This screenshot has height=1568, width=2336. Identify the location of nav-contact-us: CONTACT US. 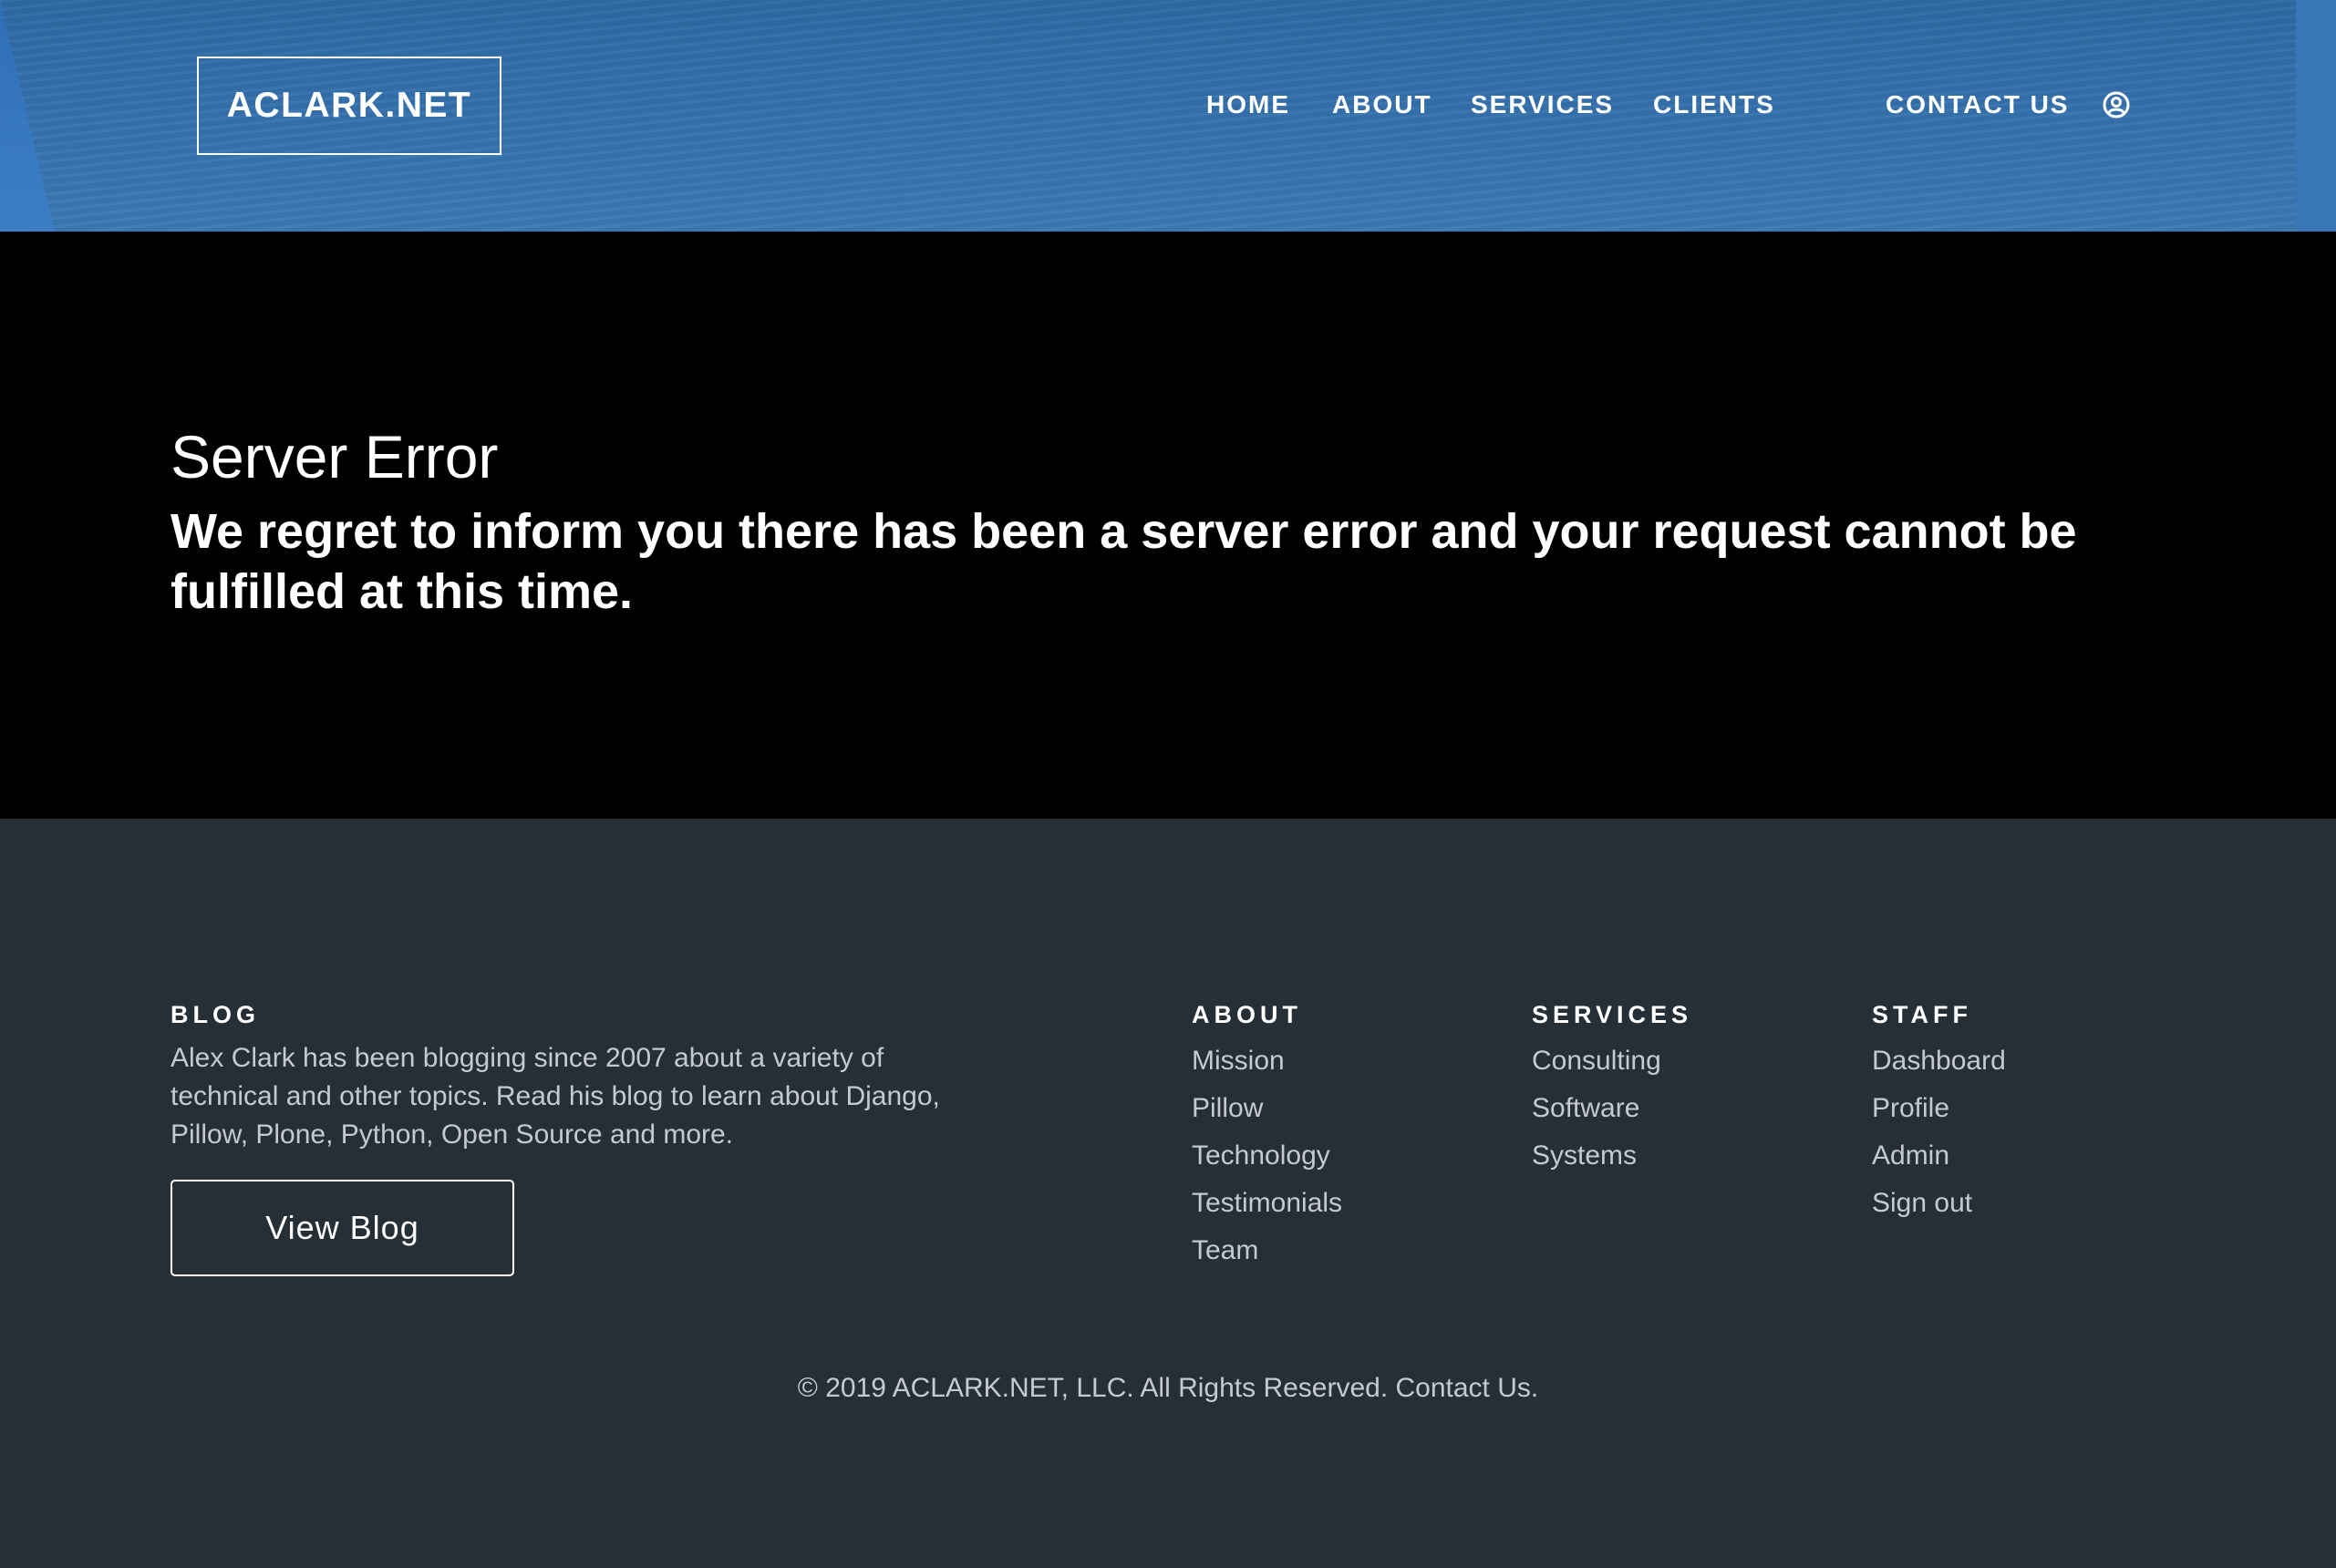
(1977, 104).